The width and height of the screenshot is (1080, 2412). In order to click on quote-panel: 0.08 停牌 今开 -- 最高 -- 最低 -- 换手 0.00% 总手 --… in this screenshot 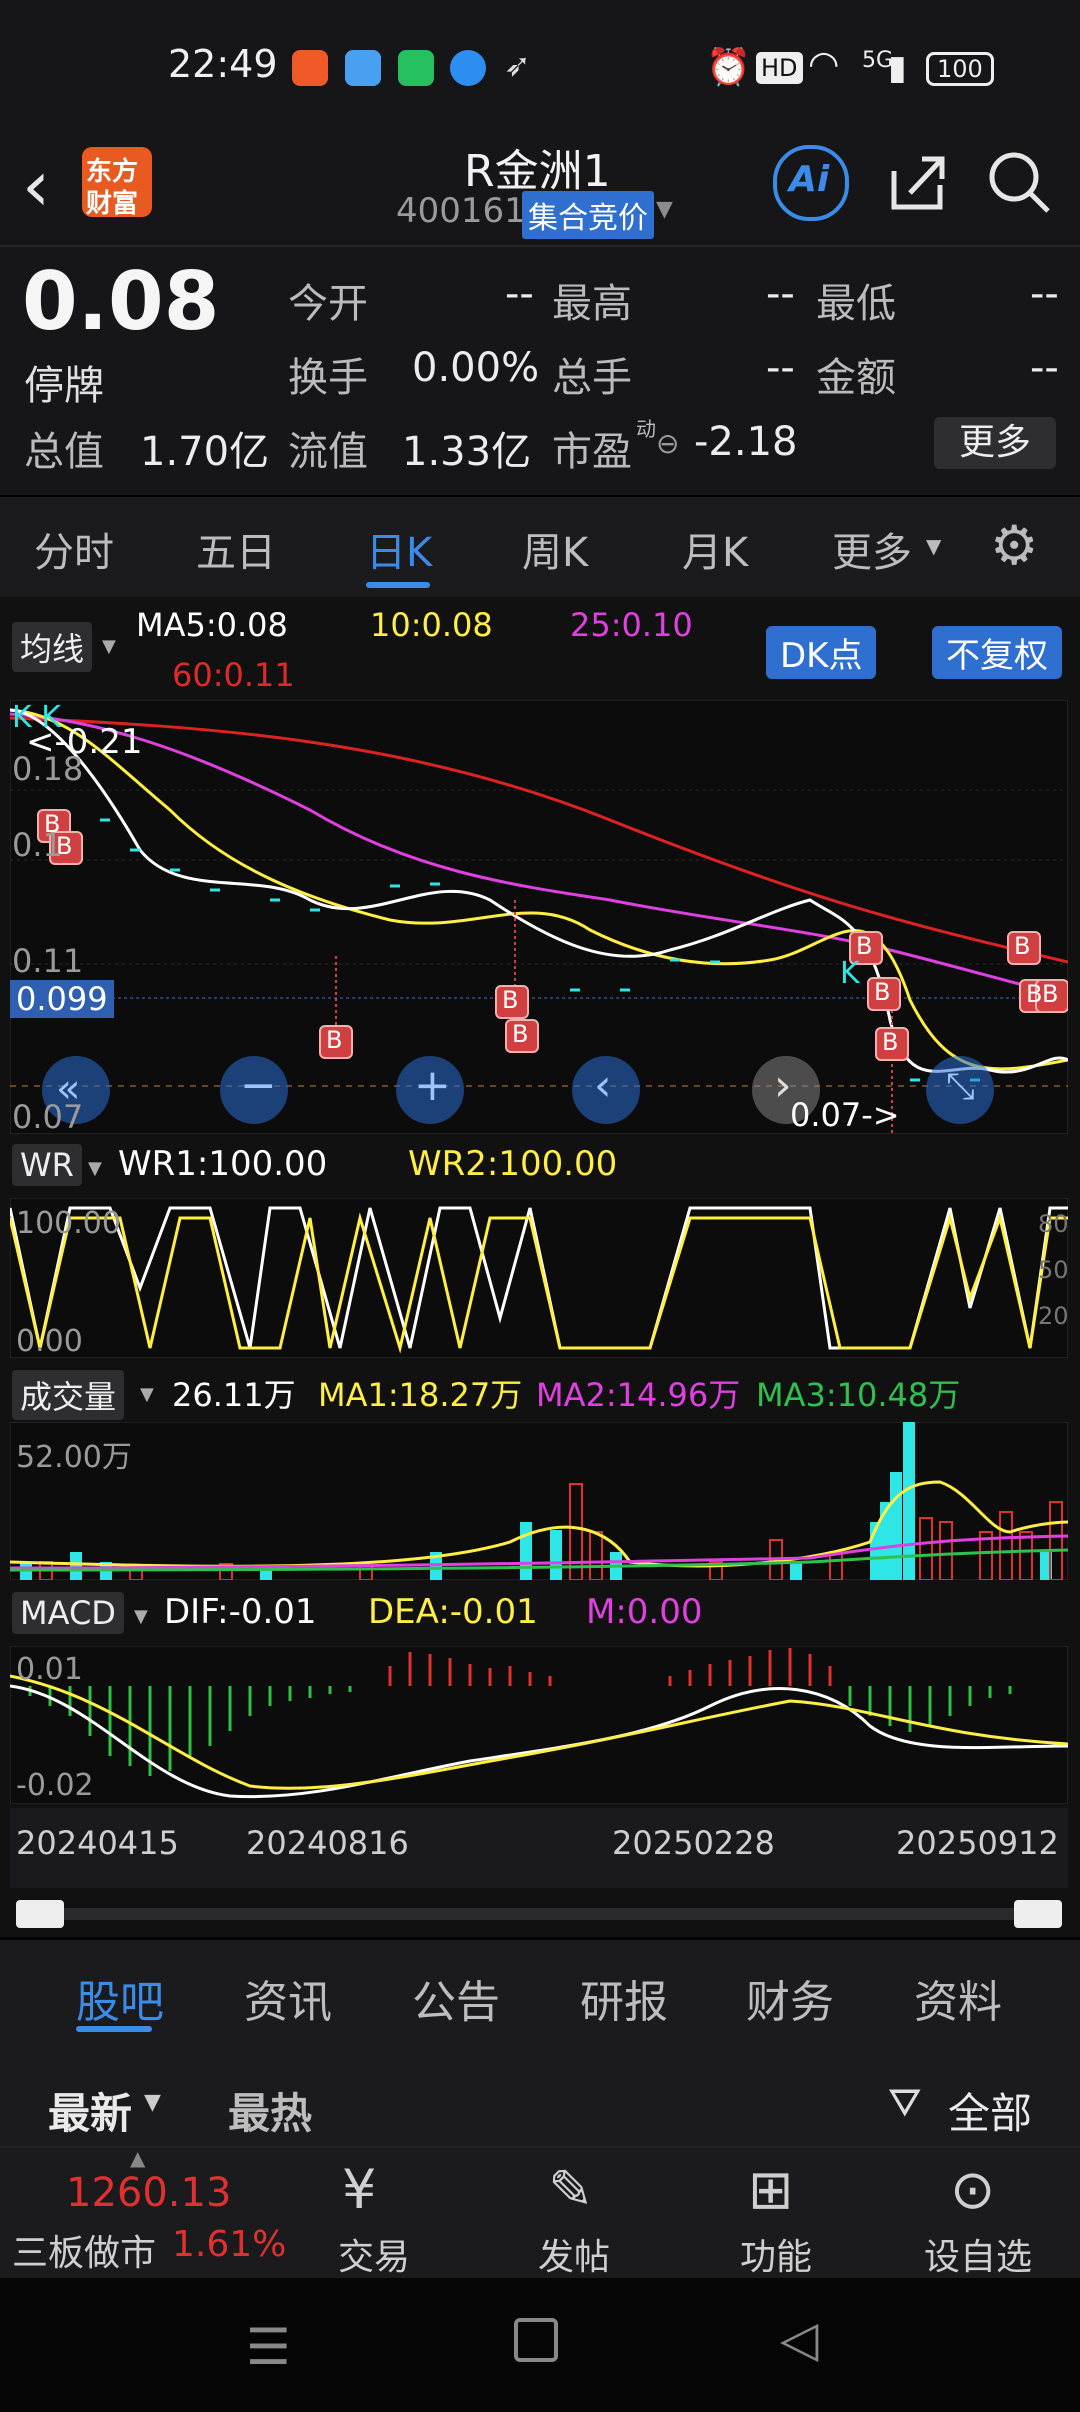, I will do `click(540, 371)`.